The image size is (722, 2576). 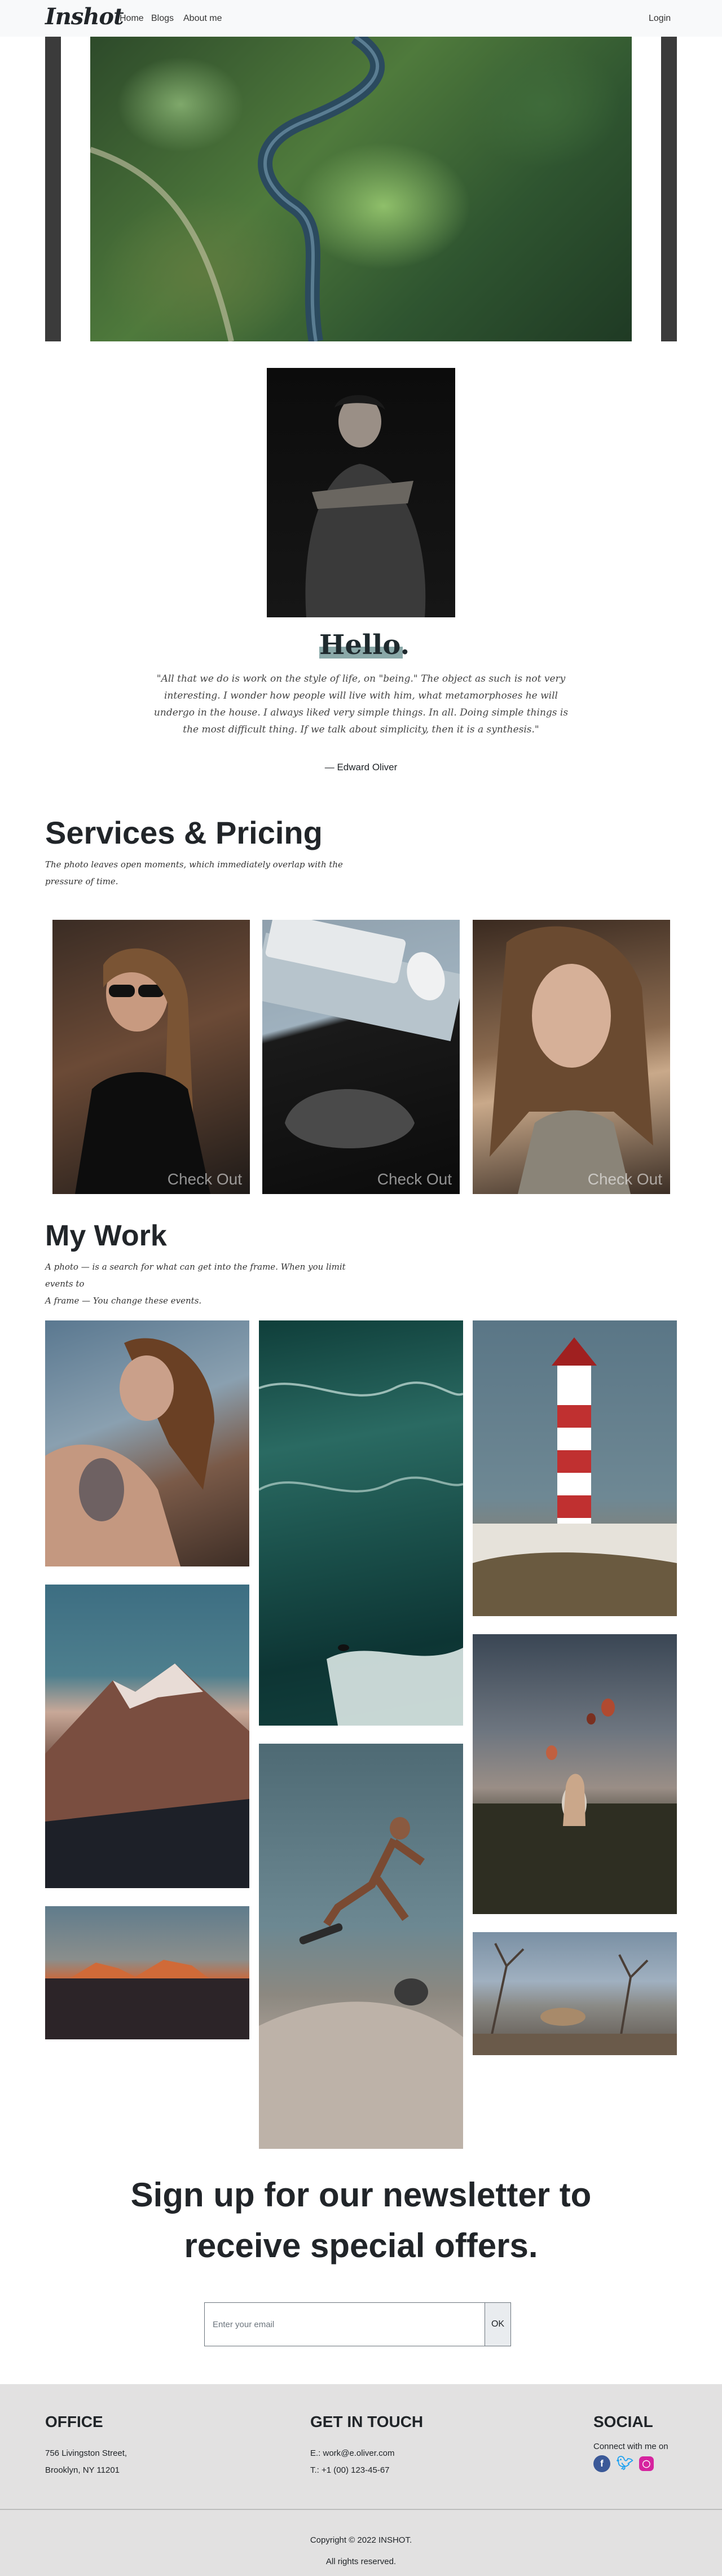 What do you see at coordinates (575, 1999) in the screenshot?
I see `deer-dead-trees-graphic` at bounding box center [575, 1999].